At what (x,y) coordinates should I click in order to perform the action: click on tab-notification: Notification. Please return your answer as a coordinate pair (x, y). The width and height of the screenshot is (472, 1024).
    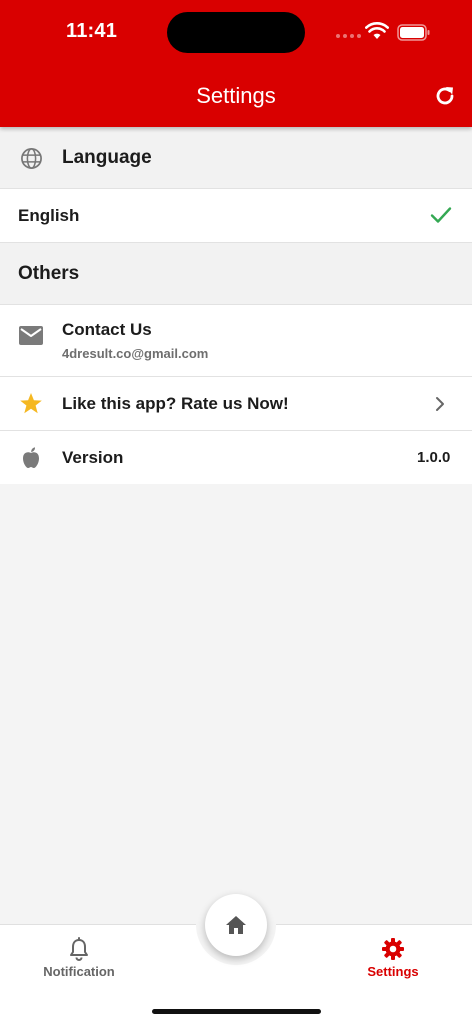
    Looking at the image, I should click on (79, 958).